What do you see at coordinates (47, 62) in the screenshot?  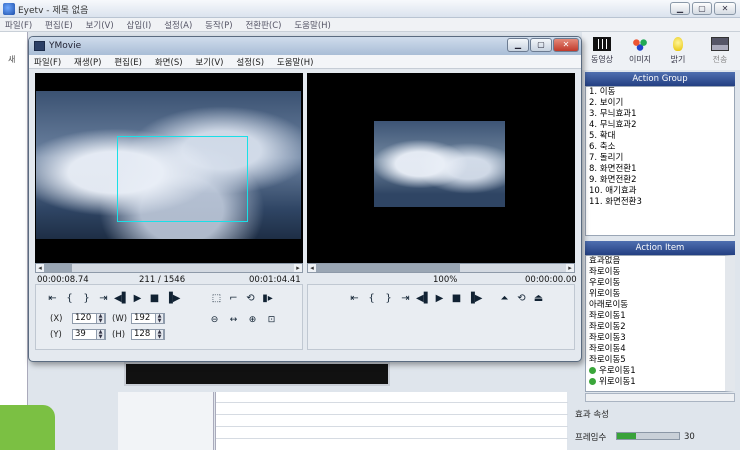 I see `ymovie-menu-file: 파일(F)` at bounding box center [47, 62].